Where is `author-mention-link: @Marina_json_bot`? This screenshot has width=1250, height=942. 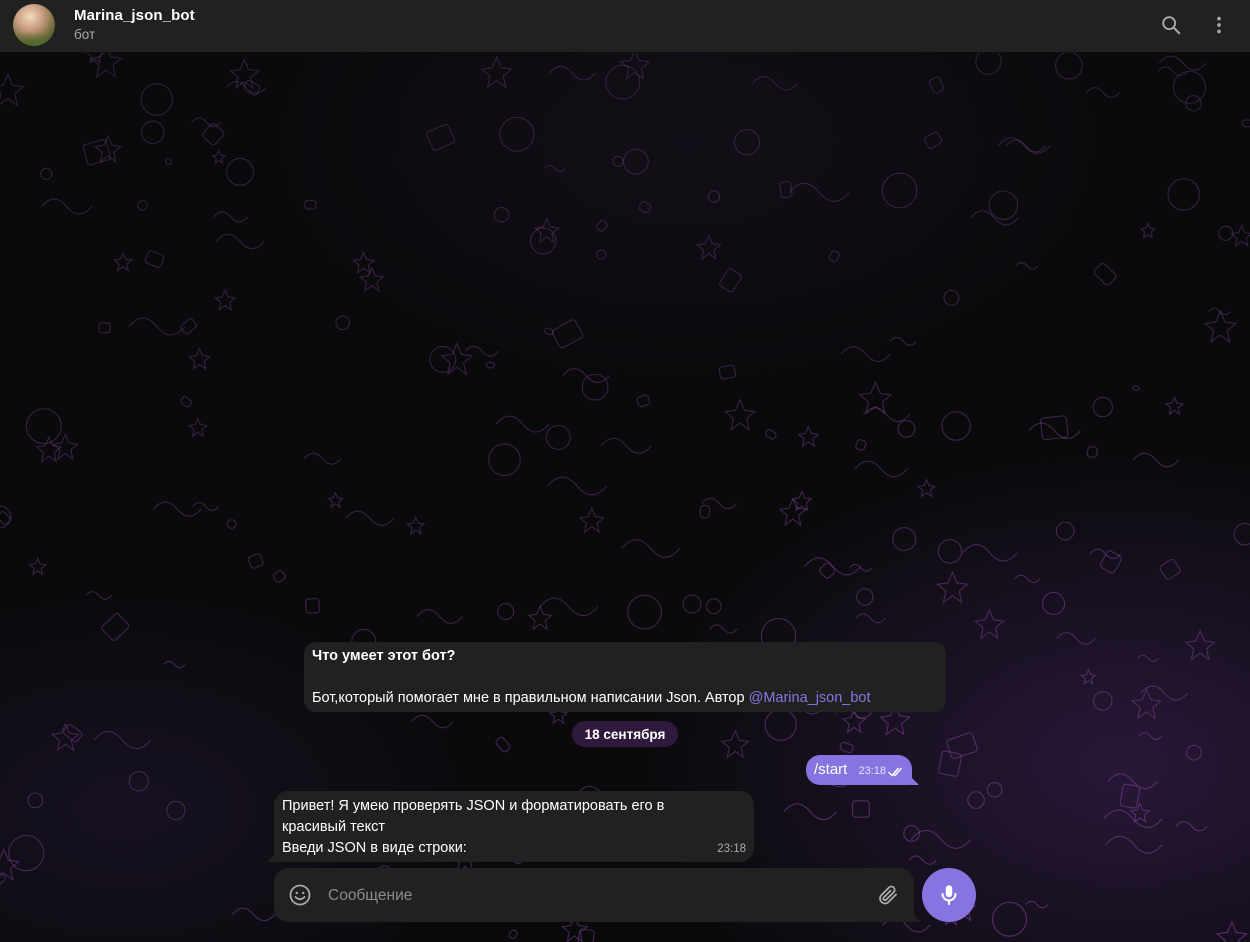 author-mention-link: @Marina_json_bot is located at coordinates (810, 698).